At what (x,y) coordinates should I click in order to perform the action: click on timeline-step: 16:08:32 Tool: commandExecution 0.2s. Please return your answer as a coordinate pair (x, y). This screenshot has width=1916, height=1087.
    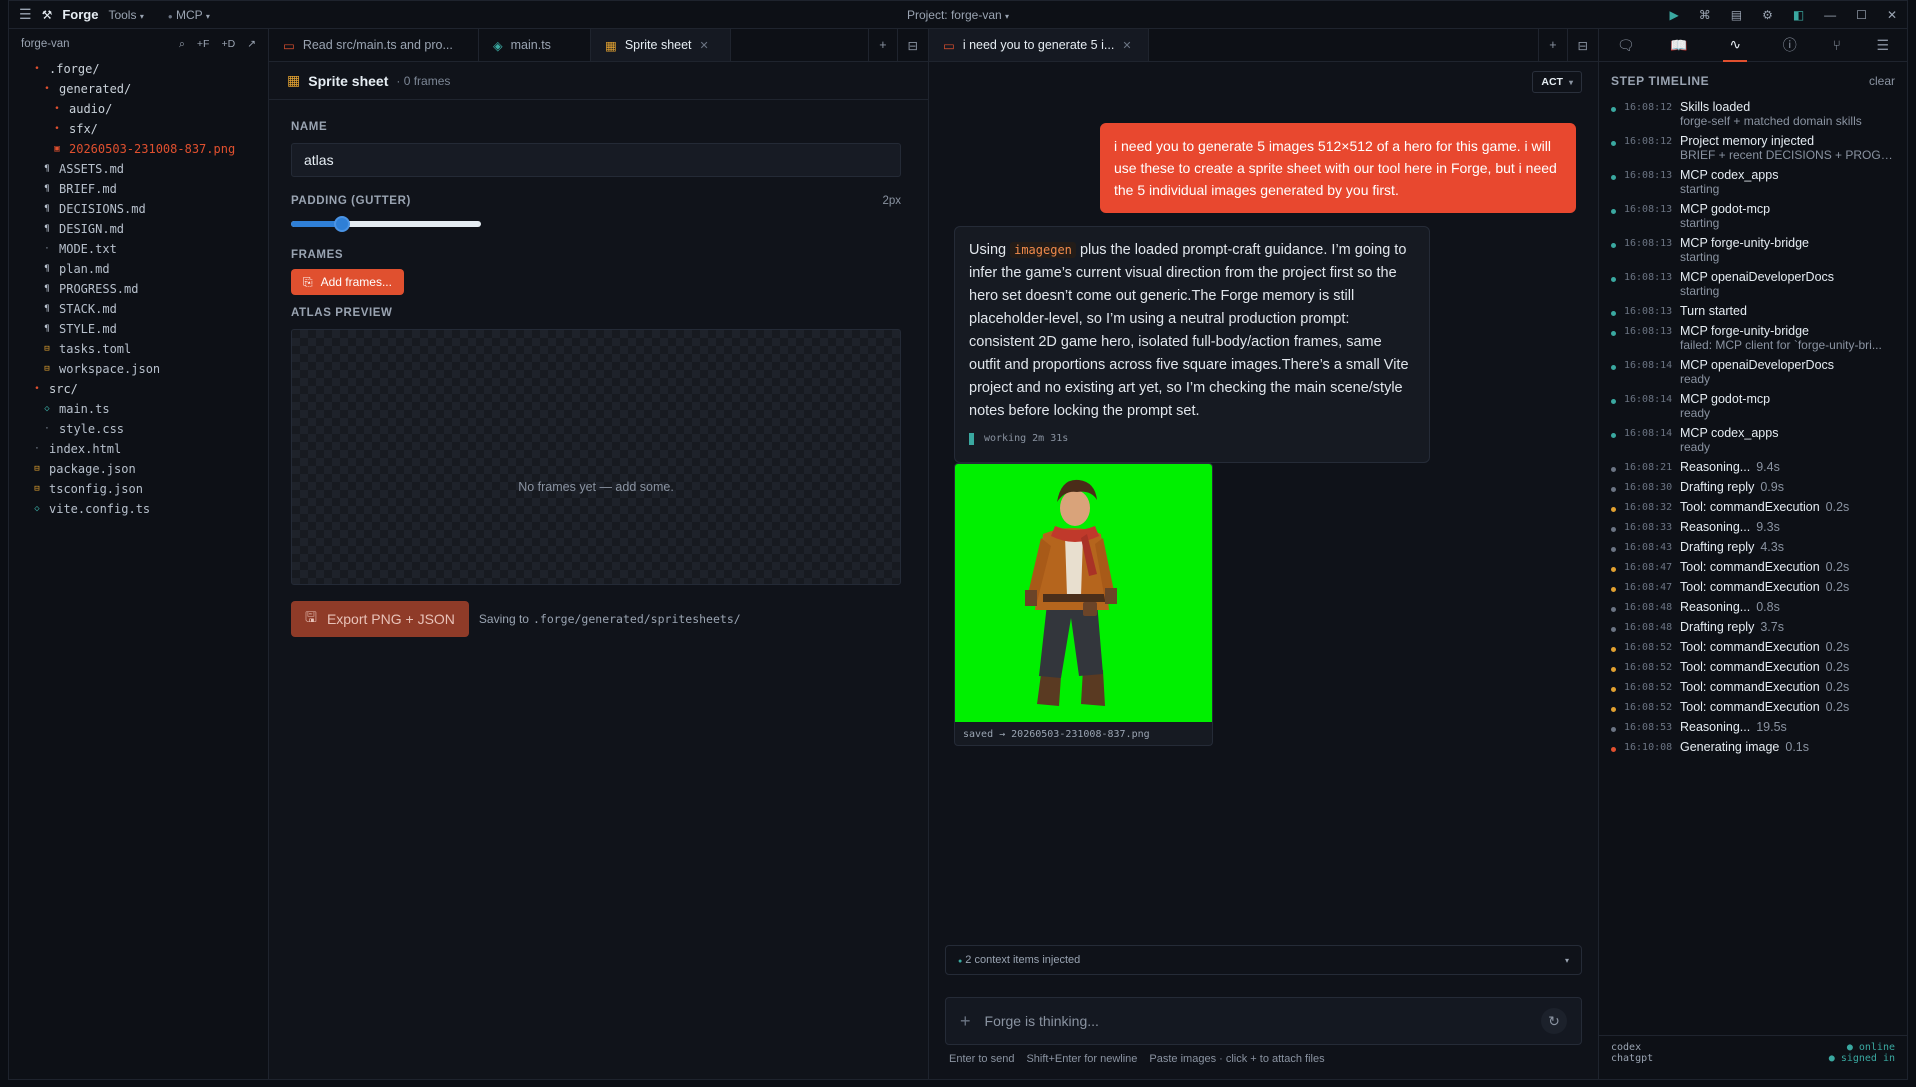
    Looking at the image, I should click on (1753, 510).